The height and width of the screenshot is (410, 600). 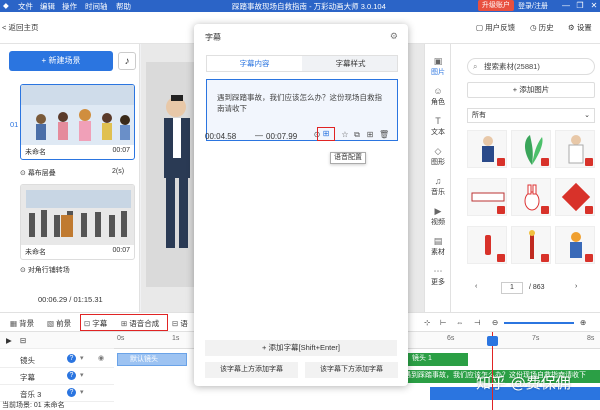 What do you see at coordinates (175, 323) in the screenshot?
I see `voice-icon: ⊟` at bounding box center [175, 323].